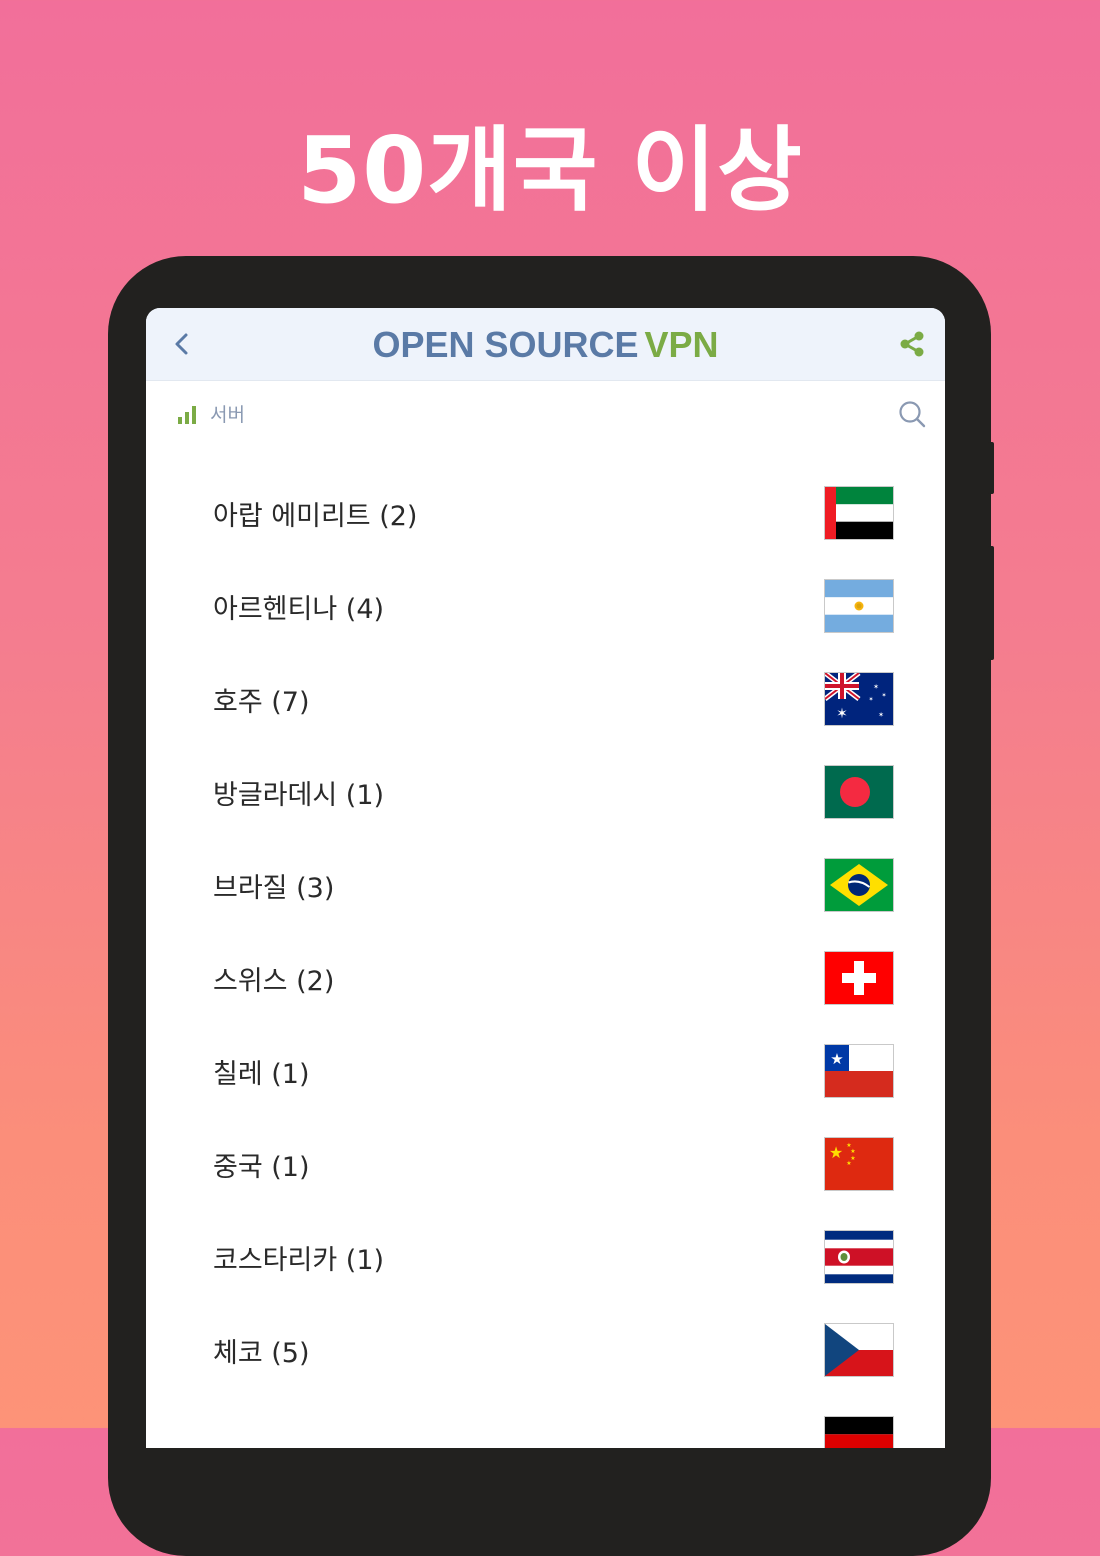 The height and width of the screenshot is (1556, 1100). I want to click on app-title-open-source: OPEN SOURCE, so click(505, 344).